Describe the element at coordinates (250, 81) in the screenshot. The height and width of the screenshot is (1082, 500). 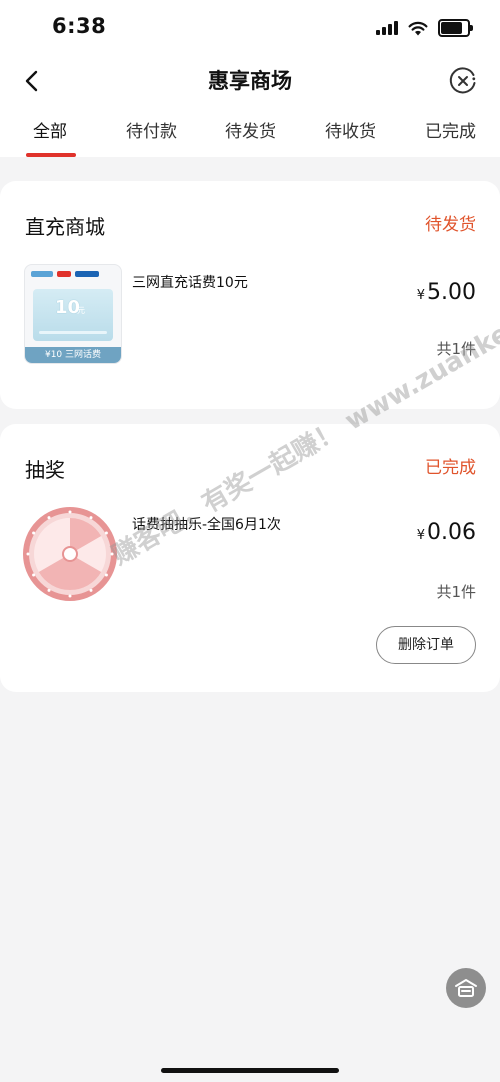
I see `page-title: 惠享商场` at that location.